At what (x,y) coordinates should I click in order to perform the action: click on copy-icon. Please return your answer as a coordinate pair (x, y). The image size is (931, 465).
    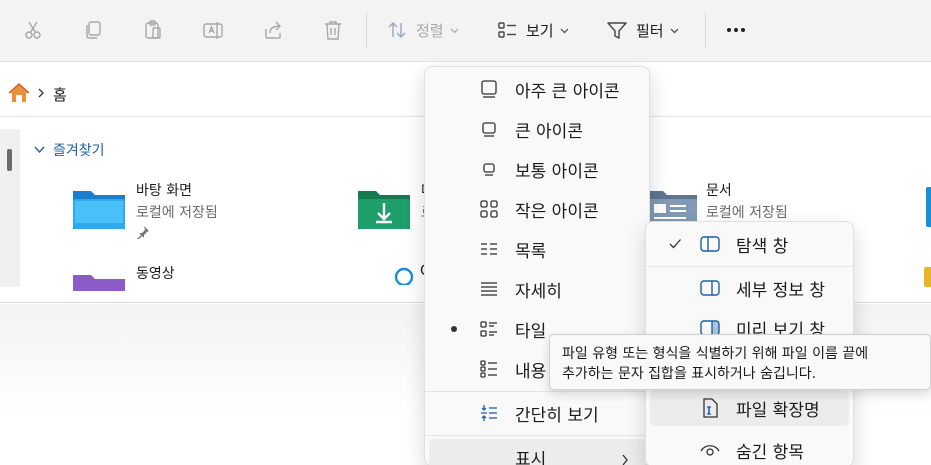
    Looking at the image, I should click on (93, 30).